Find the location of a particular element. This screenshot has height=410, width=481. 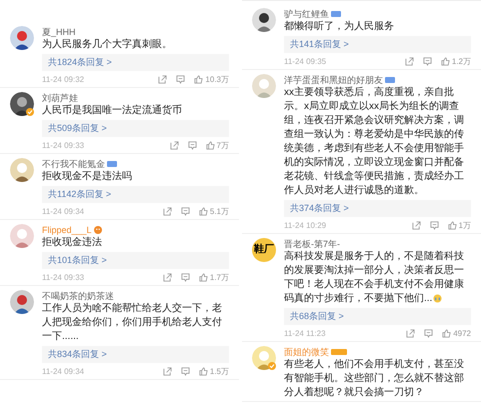

username: 刘葫芦娃 is located at coordinates (60, 98).